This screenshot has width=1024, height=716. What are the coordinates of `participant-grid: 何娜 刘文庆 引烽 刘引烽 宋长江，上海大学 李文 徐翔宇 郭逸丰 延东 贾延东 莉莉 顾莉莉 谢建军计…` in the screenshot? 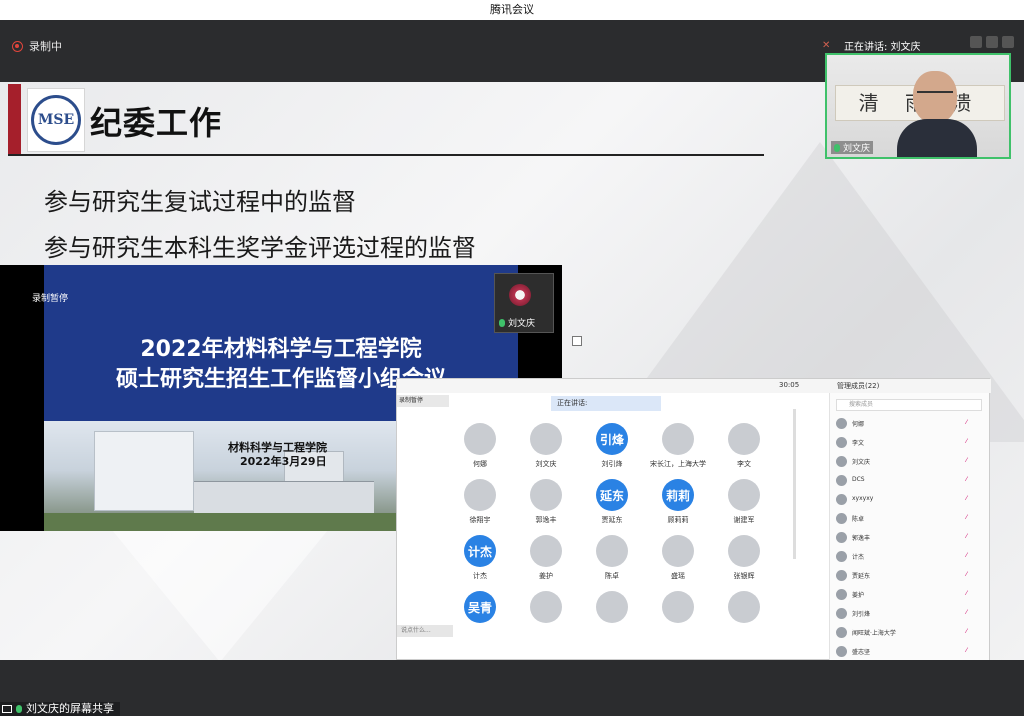 It's located at (622, 538).